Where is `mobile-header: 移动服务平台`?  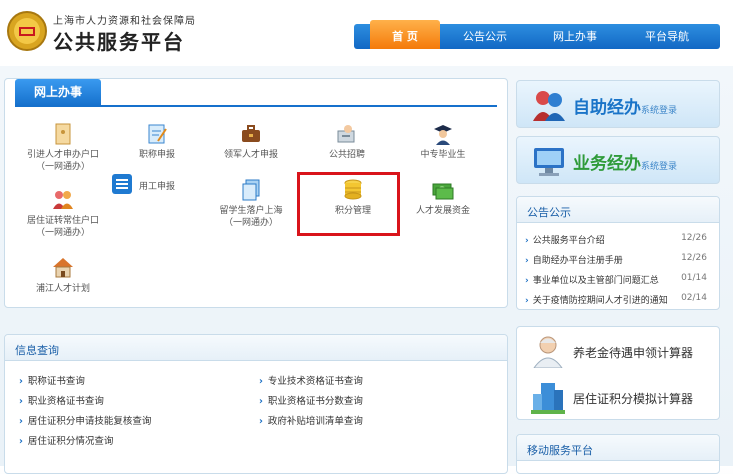
mobile-header: 移动服务平台 is located at coordinates (618, 448).